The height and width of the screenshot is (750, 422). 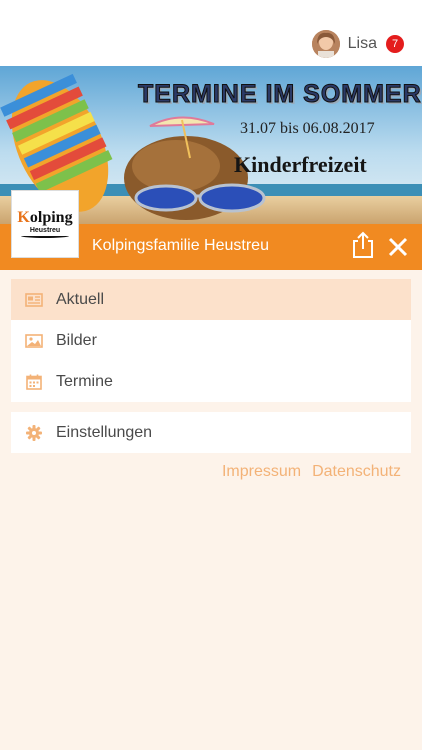 I want to click on menu-item-termine: Termine, so click(x=211, y=381).